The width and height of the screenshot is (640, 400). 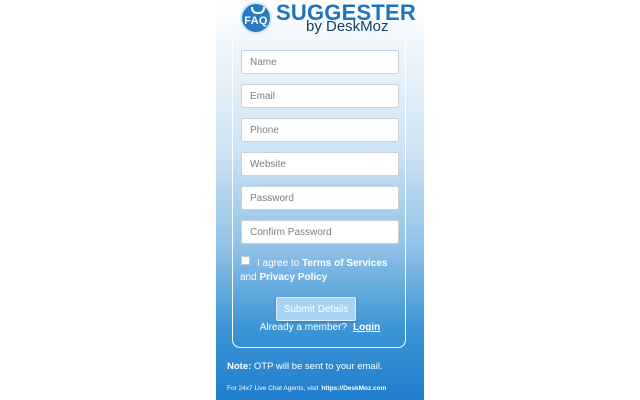 What do you see at coordinates (303, 327) in the screenshot?
I see `member-text: Already a member?` at bounding box center [303, 327].